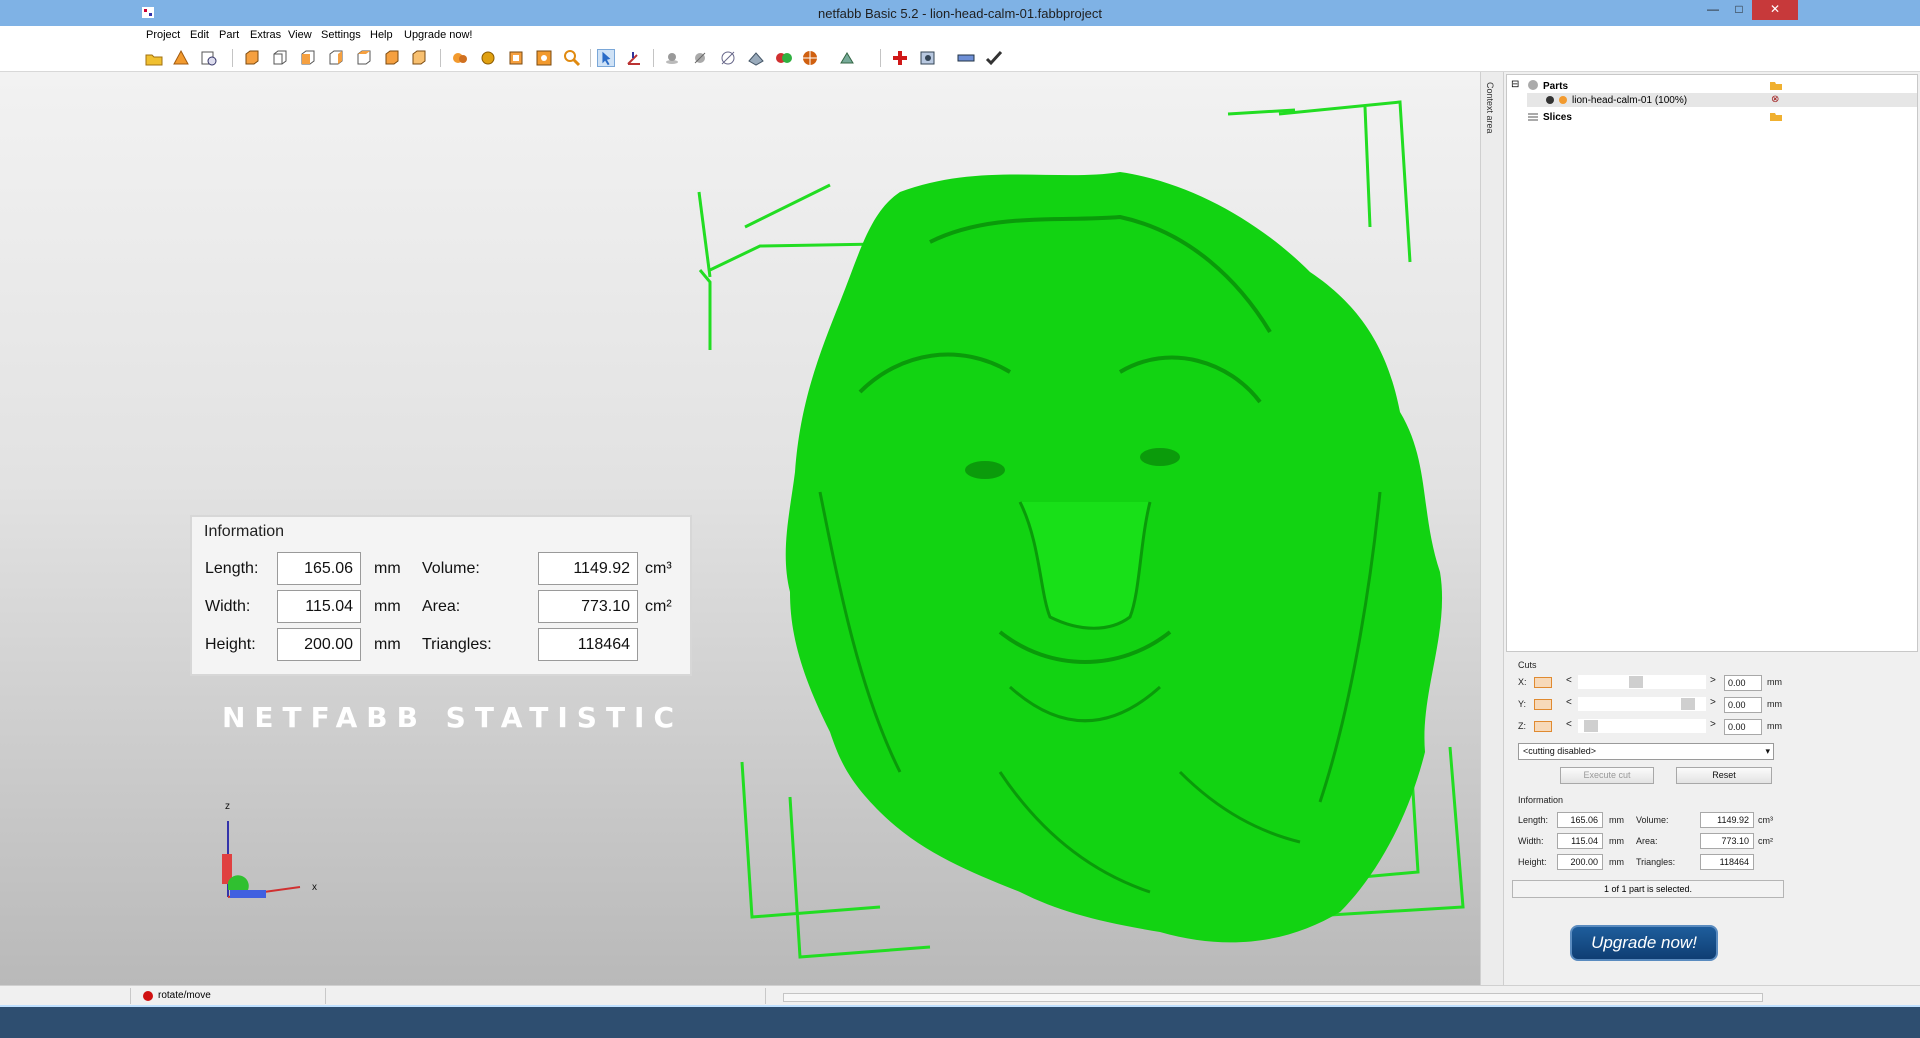  Describe the element at coordinates (900, 58) in the screenshot. I see `repair-icon` at that location.